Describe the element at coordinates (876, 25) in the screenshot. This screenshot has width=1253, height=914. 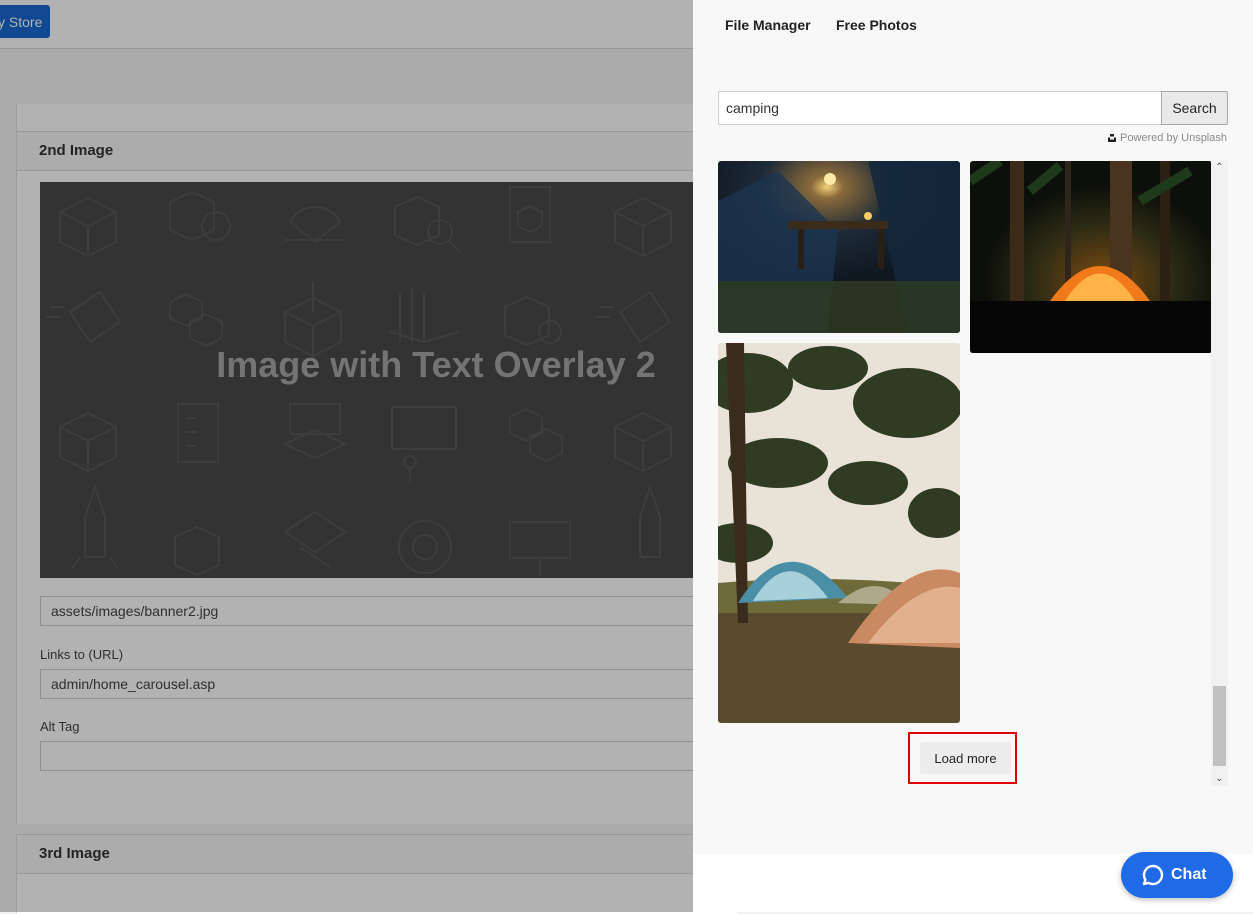
I see `tab-free-photos: Free Photos` at that location.